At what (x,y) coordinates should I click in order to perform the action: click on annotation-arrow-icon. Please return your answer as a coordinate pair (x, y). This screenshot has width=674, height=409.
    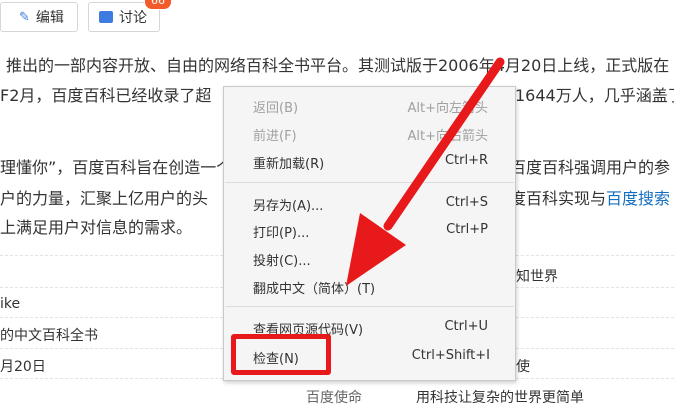
    Looking at the image, I should click on (425, 171).